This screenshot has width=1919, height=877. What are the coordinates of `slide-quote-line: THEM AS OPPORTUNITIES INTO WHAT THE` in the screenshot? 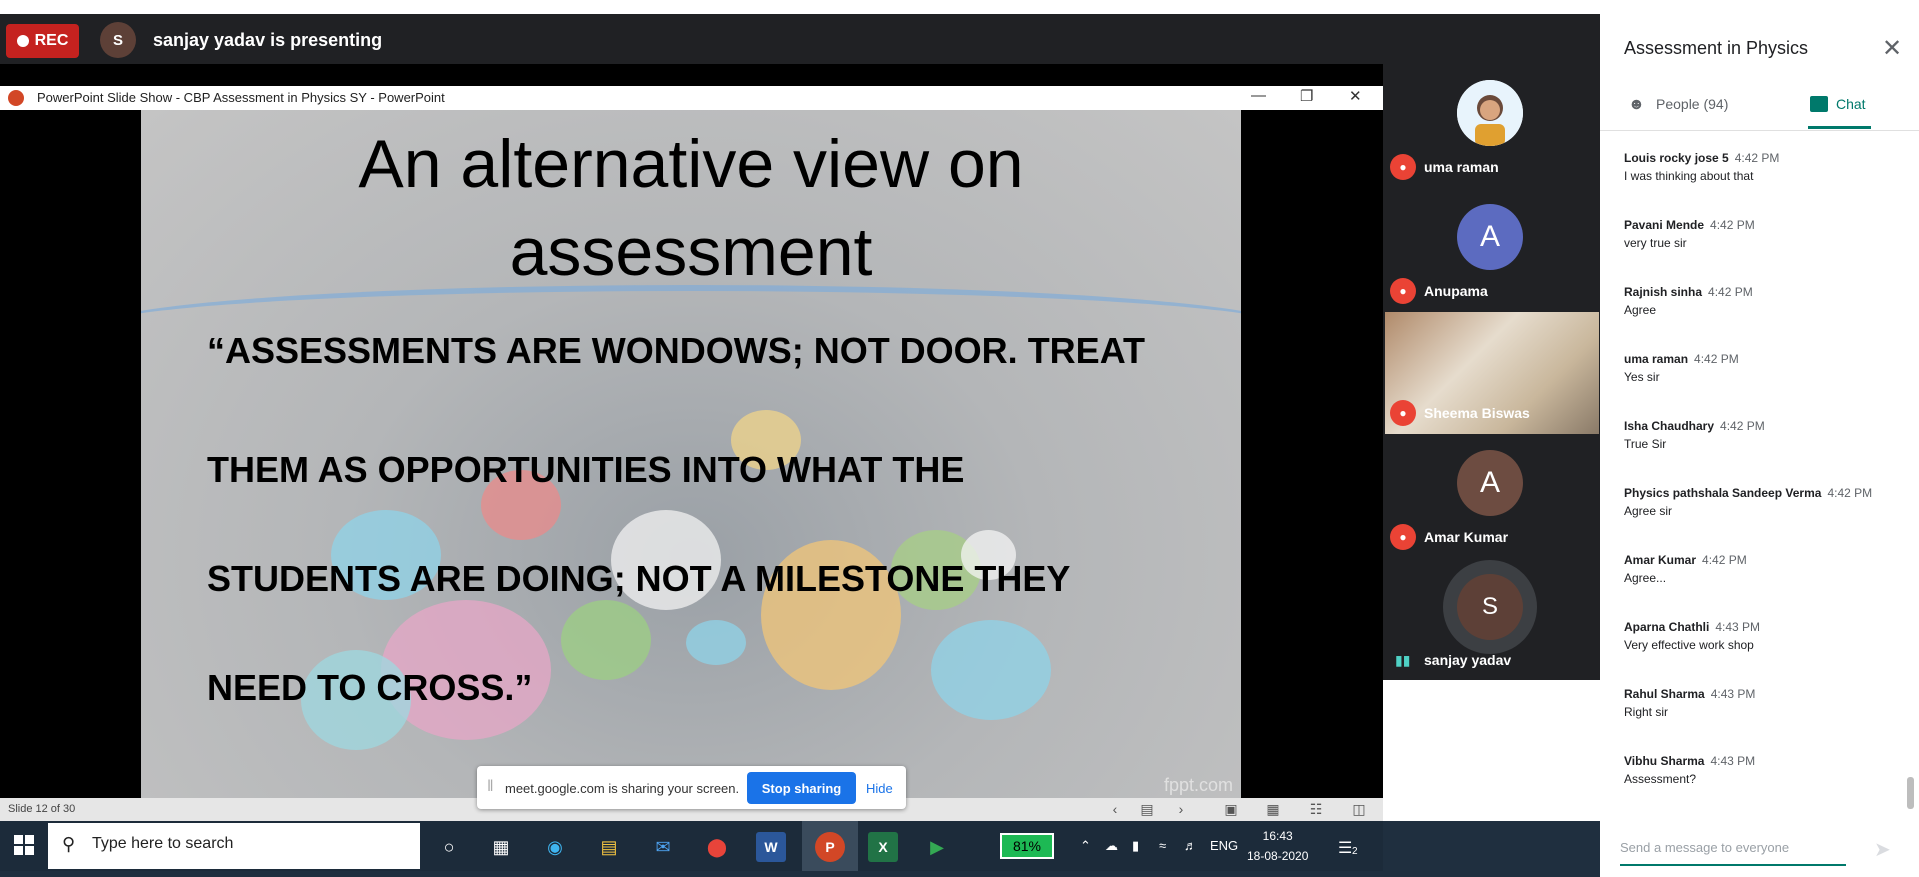 It's located at (586, 469).